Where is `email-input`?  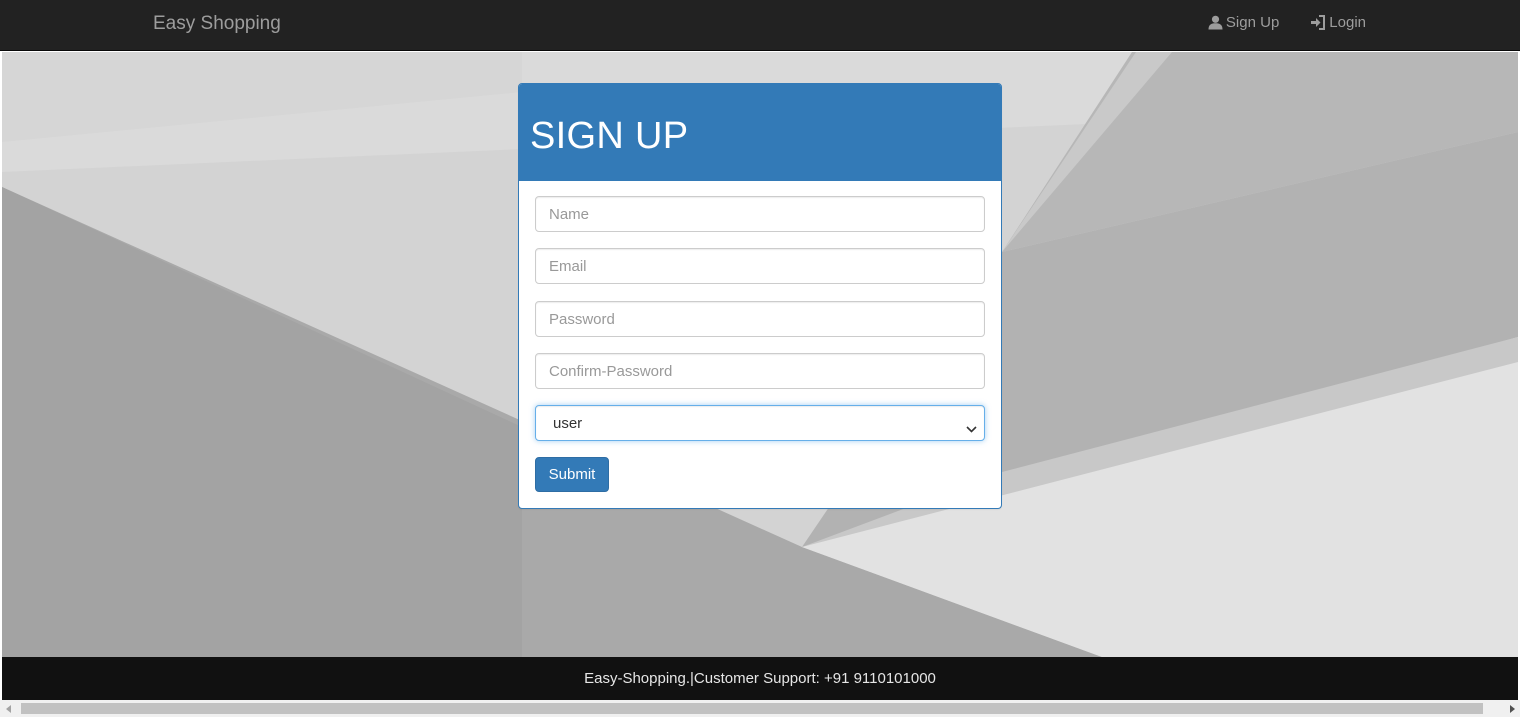
email-input is located at coordinates (760, 266).